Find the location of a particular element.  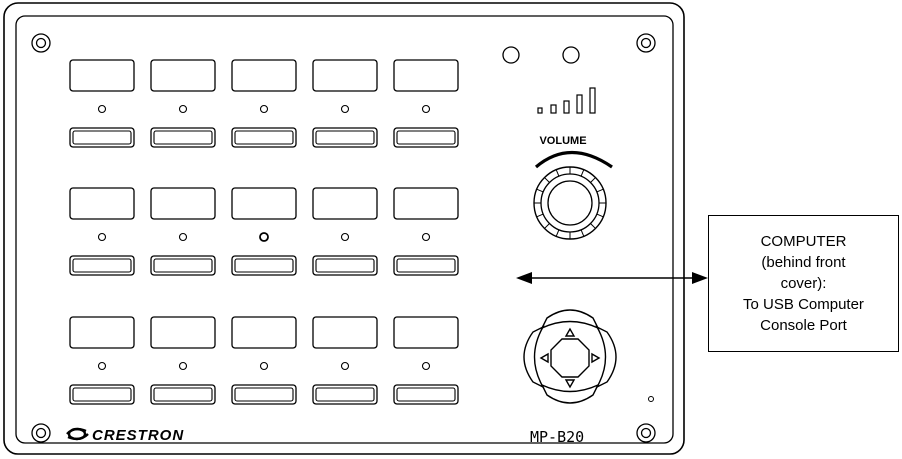

volume-level-bars is located at coordinates (566, 100).